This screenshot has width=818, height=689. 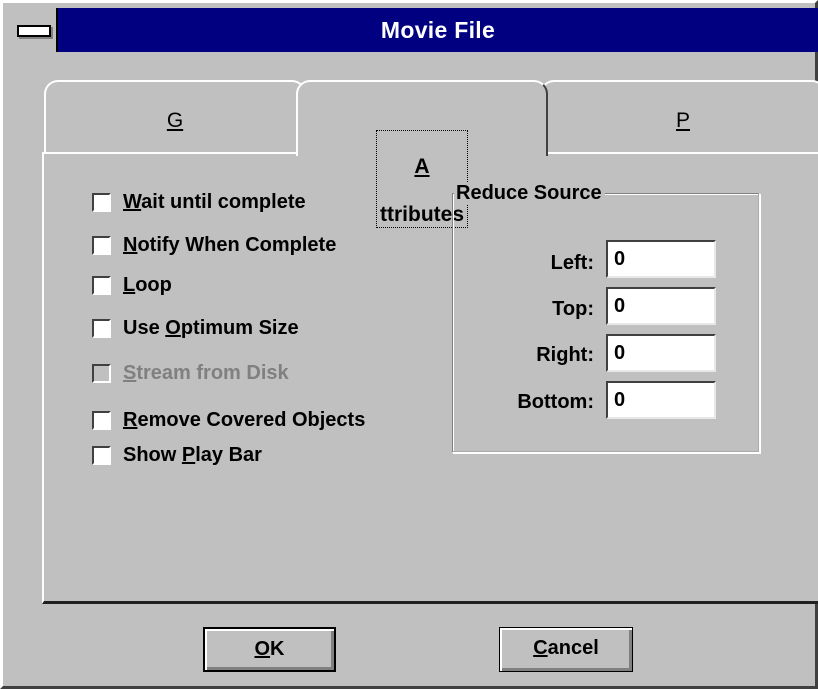 I want to click on ok-button-label: K, so click(x=277, y=649).